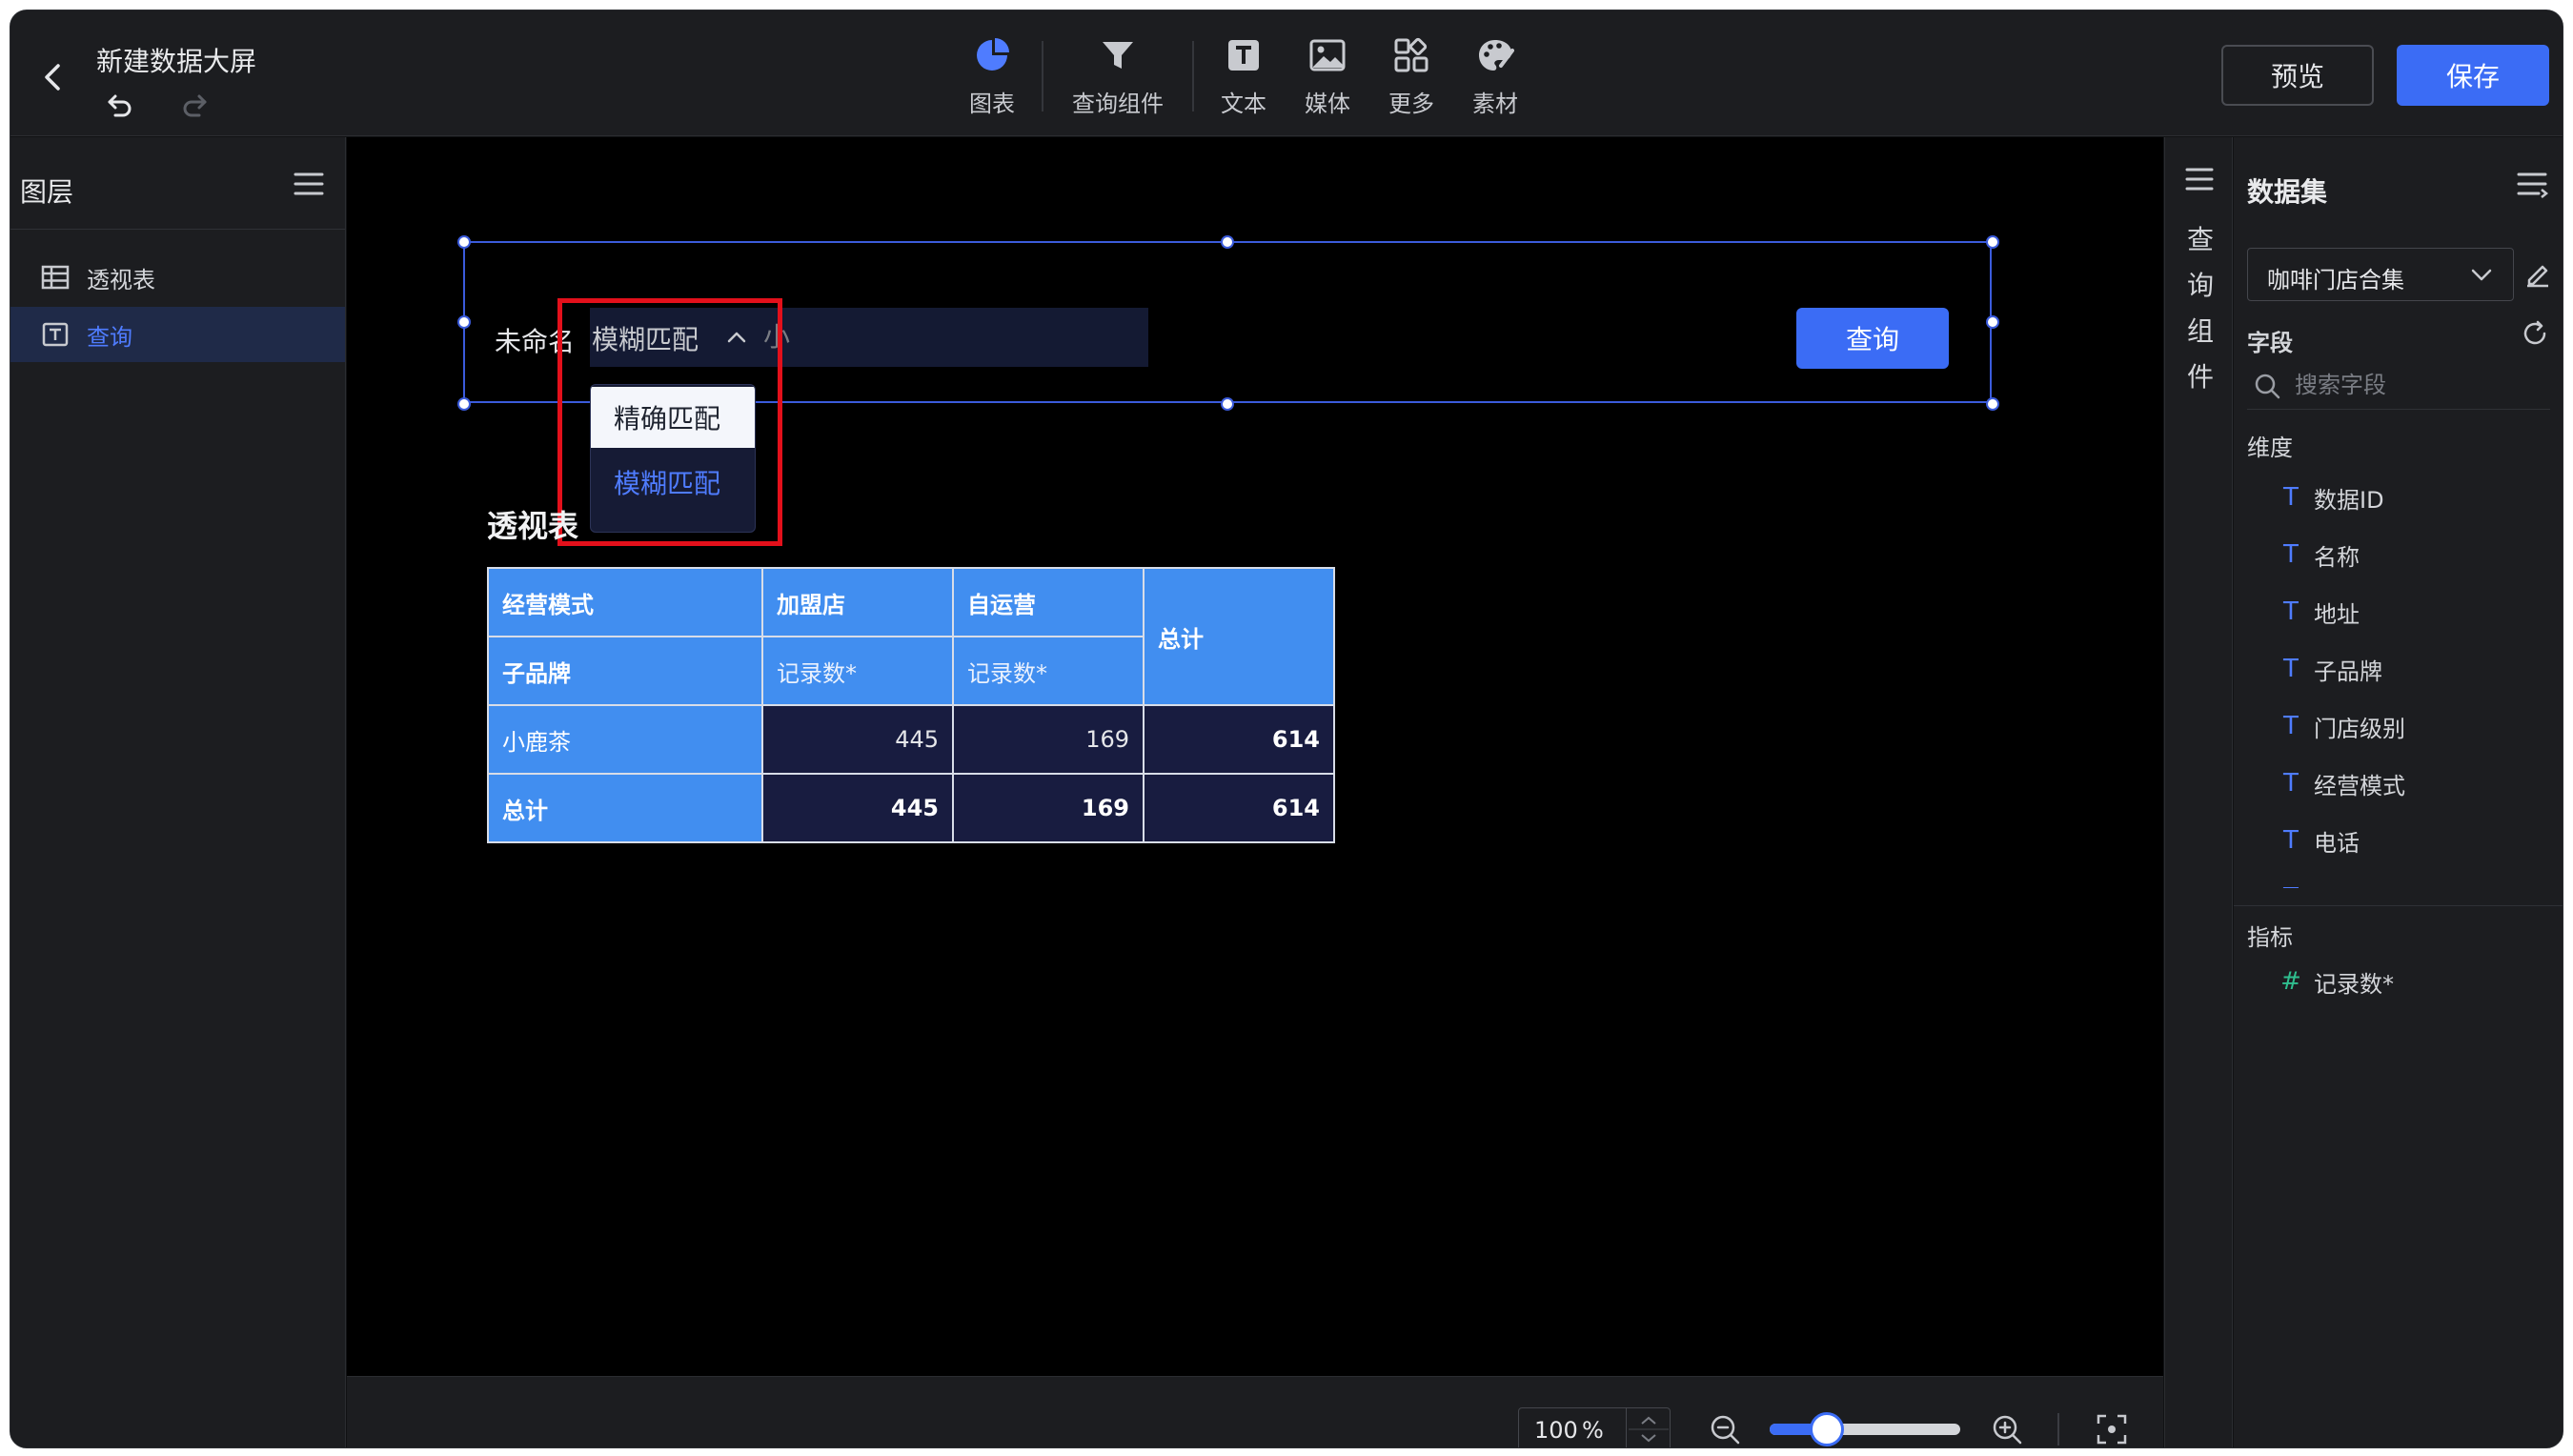  What do you see at coordinates (2354, 984) in the screenshot?
I see `metric-field-label: 记录数*` at bounding box center [2354, 984].